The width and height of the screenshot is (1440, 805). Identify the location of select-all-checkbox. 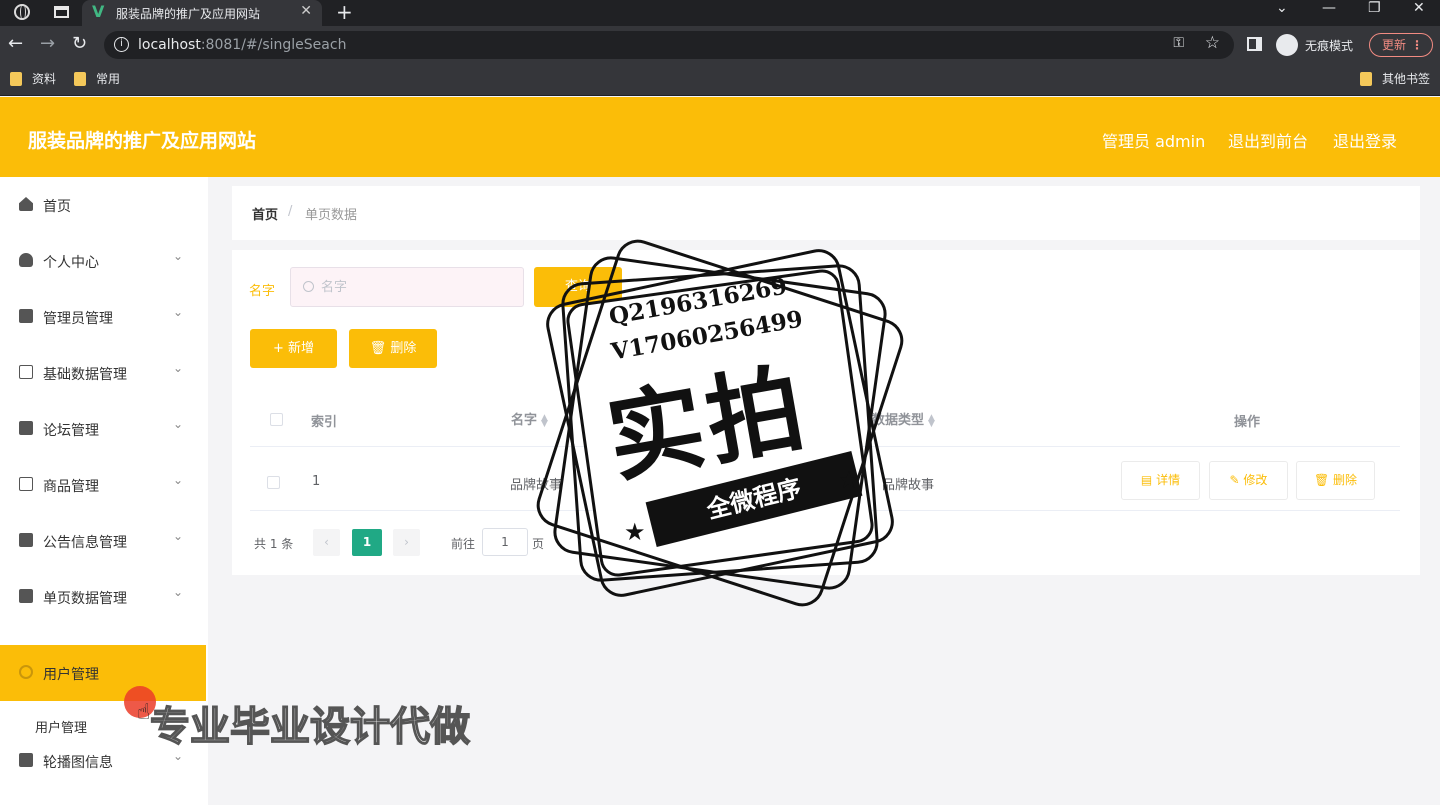
(276, 419).